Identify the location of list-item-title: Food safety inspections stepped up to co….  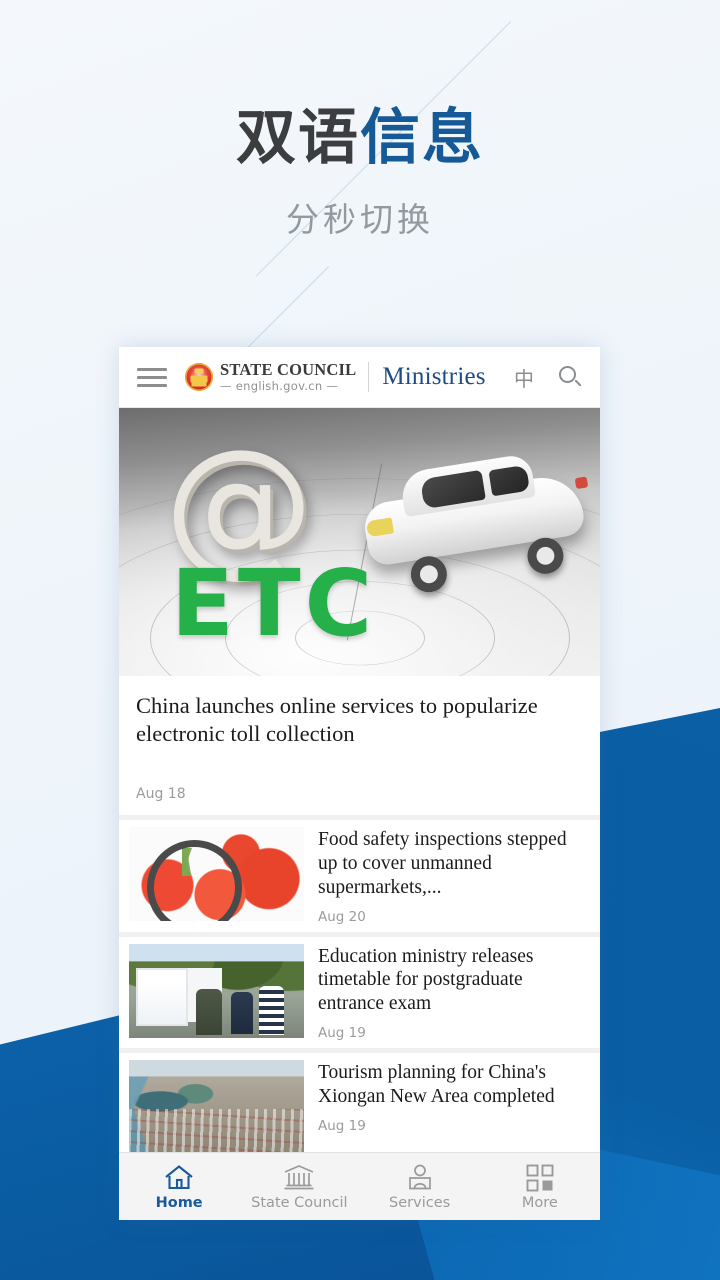
(442, 863).